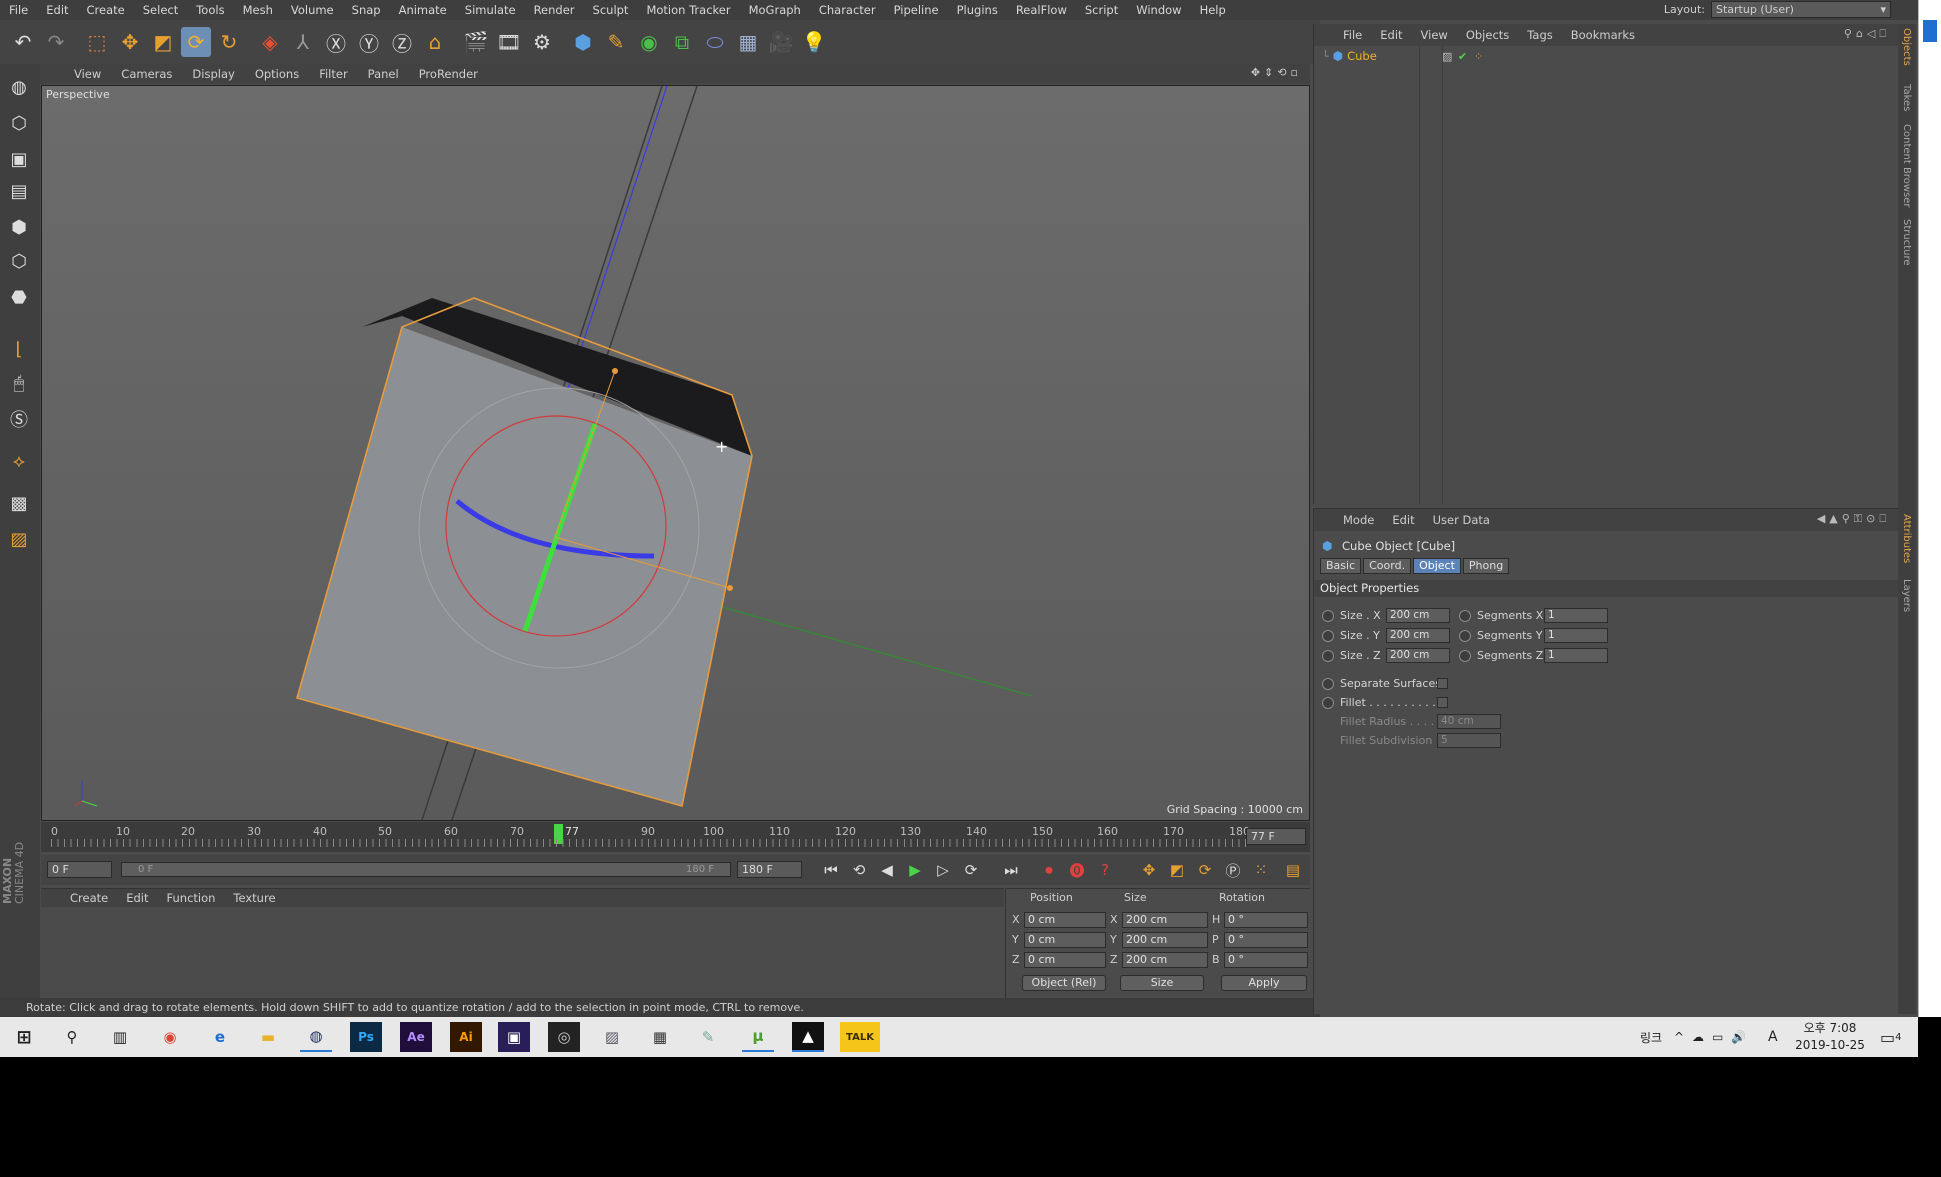 This screenshot has width=1941, height=1177. I want to click on snapping-icon: Ⓢ, so click(19, 419).